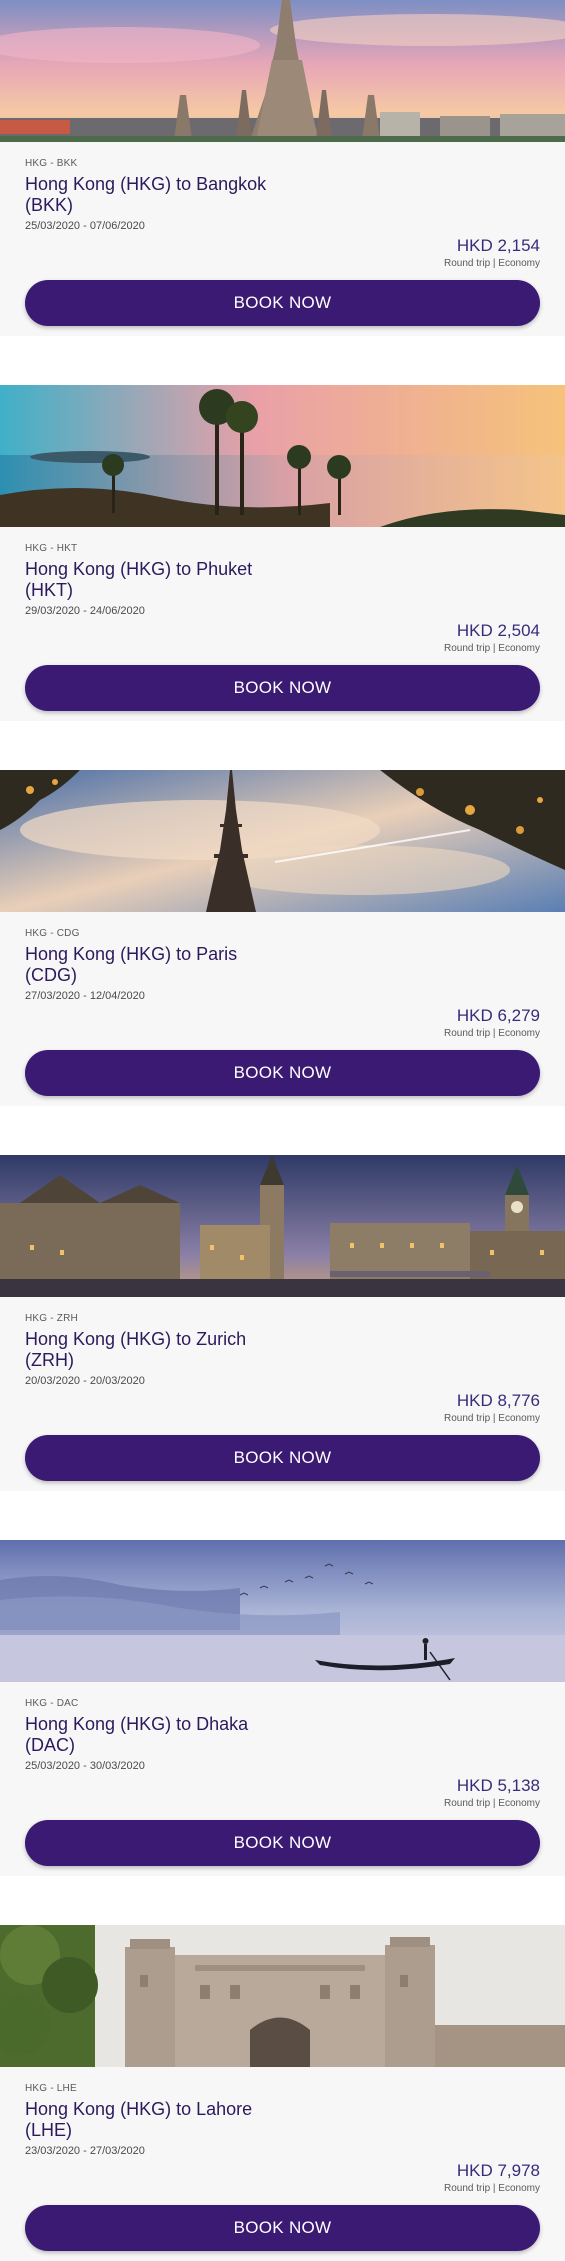 Image resolution: width=565 pixels, height=2261 pixels. Describe the element at coordinates (51, 2088) in the screenshot. I see `route-code: HKG - LHE` at that location.